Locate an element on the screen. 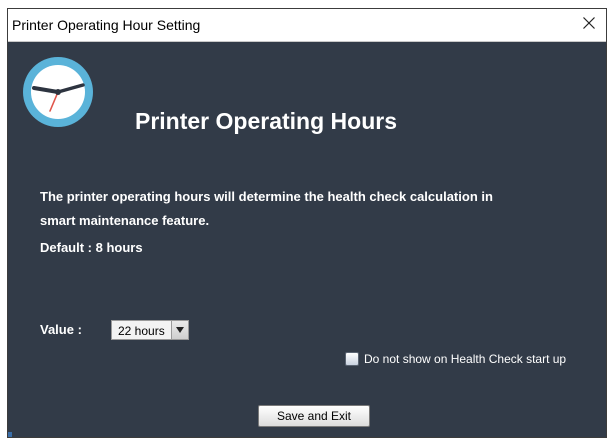 Image resolution: width=608 pixels, height=438 pixels. corner-mark is located at coordinates (10, 434).